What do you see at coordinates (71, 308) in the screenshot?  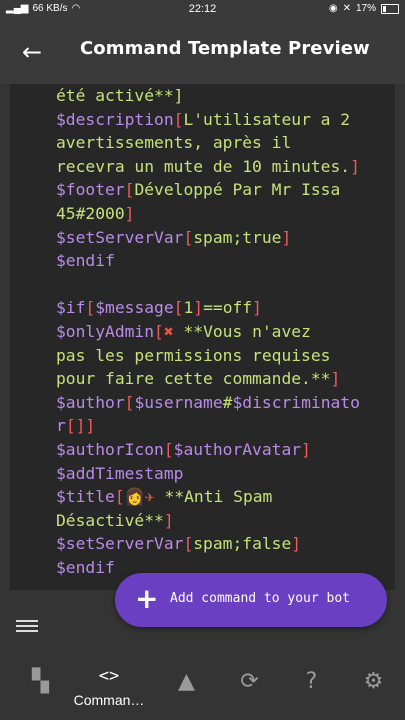 I see `code-token: $if` at bounding box center [71, 308].